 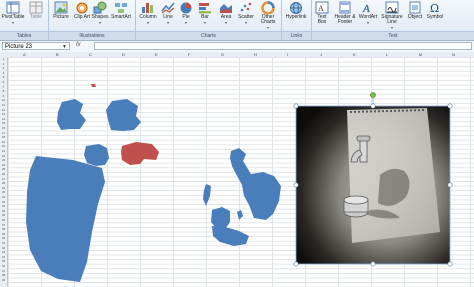 What do you see at coordinates (373, 95) in the screenshot?
I see `rotate-handle` at bounding box center [373, 95].